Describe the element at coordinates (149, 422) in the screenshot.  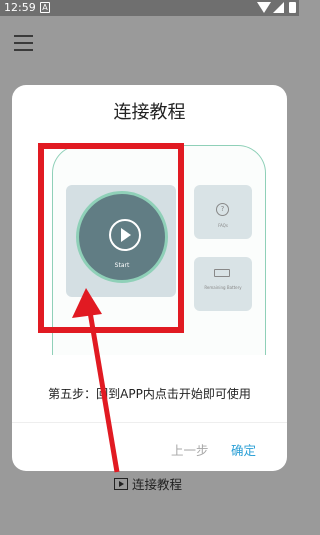
I see `divider` at that location.